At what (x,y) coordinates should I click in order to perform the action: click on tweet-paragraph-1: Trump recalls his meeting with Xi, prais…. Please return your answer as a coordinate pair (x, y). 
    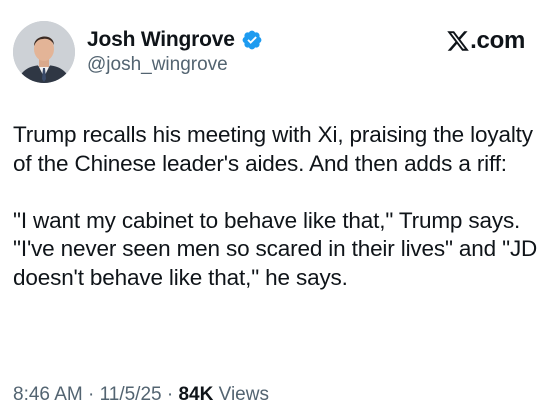
    Looking at the image, I should click on (273, 149).